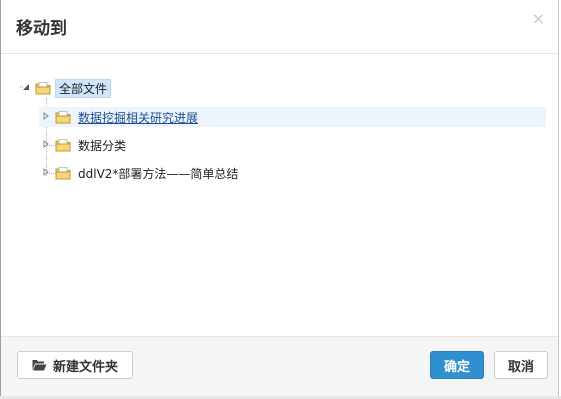 The height and width of the screenshot is (399, 561). I want to click on tree-node-child: 数据分类, so click(84, 145).